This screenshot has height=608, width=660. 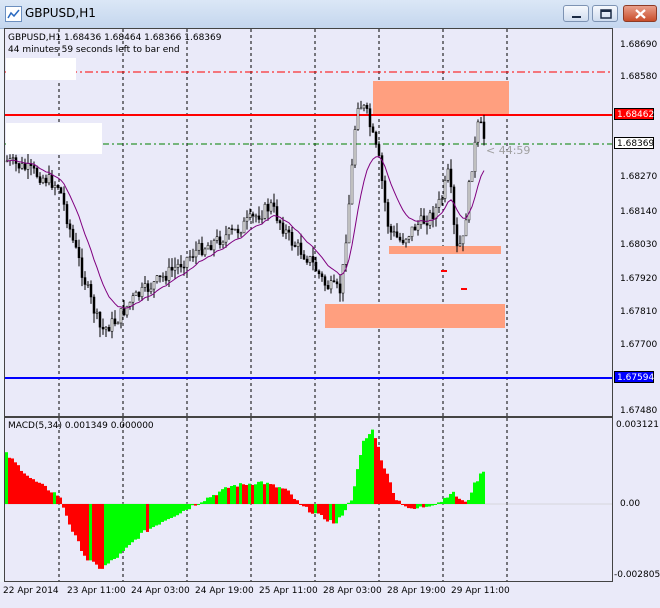 I want to click on minimize-button, so click(x=576, y=13).